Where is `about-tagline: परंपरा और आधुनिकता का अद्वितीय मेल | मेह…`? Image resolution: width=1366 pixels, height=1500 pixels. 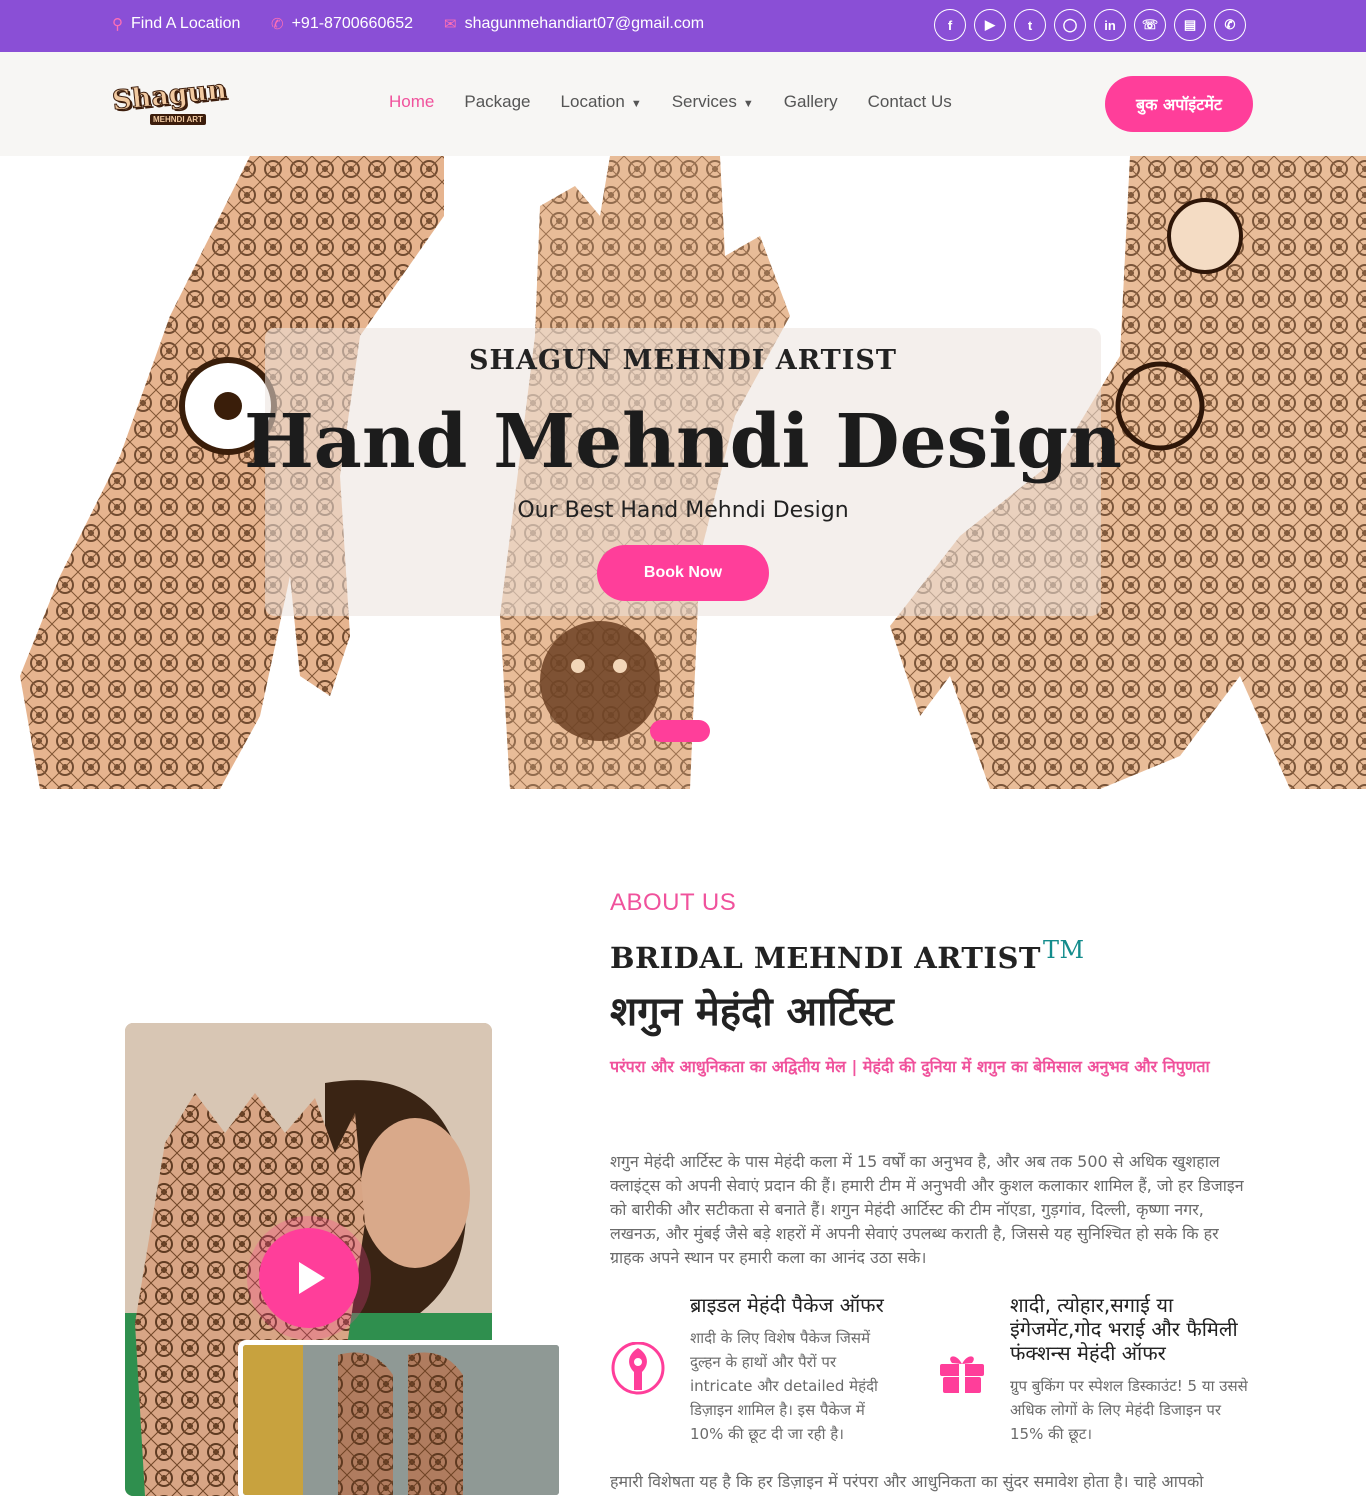 about-tagline: परंपरा और आधुनिकता का अद्वितीय मेल | मेह… is located at coordinates (910, 1066).